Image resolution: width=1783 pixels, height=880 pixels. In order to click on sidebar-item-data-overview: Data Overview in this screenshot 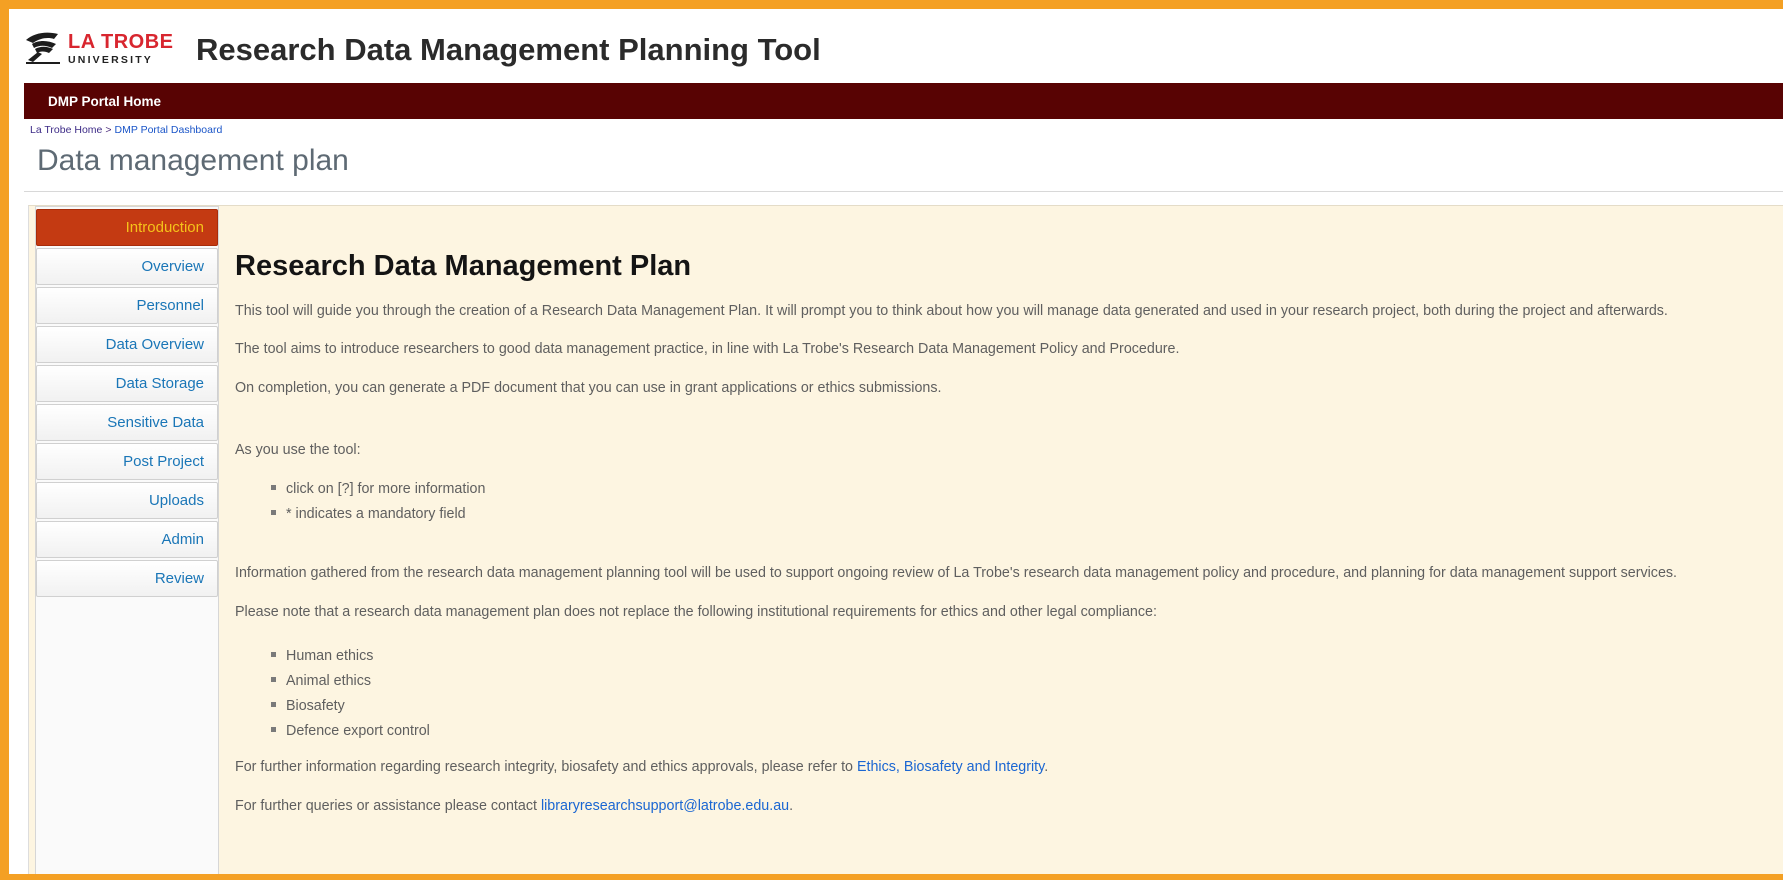, I will do `click(127, 344)`.